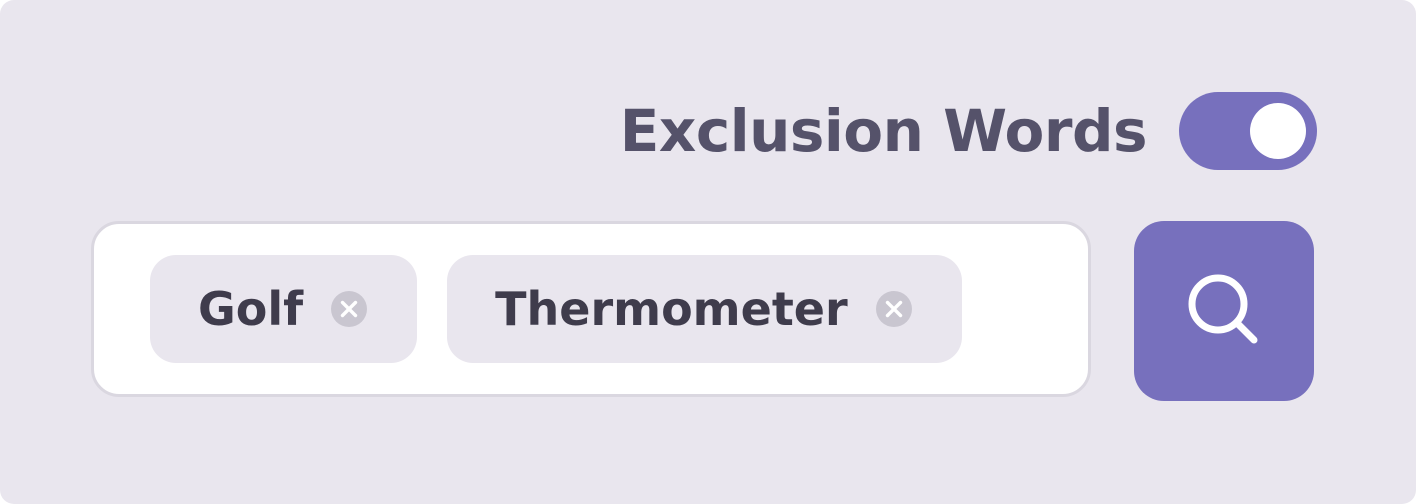 The image size is (1416, 504). Describe the element at coordinates (251, 309) in the screenshot. I see `tag-chip-label: Golf` at that location.